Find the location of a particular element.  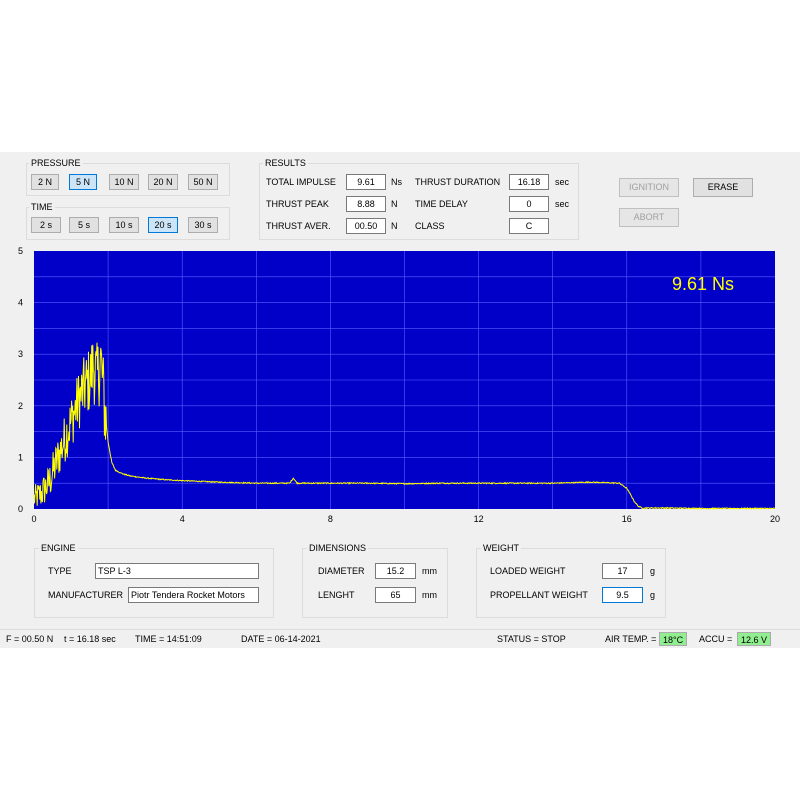

propellant-weight-label: PROPELLANT WEIGHT is located at coordinates (539, 595).